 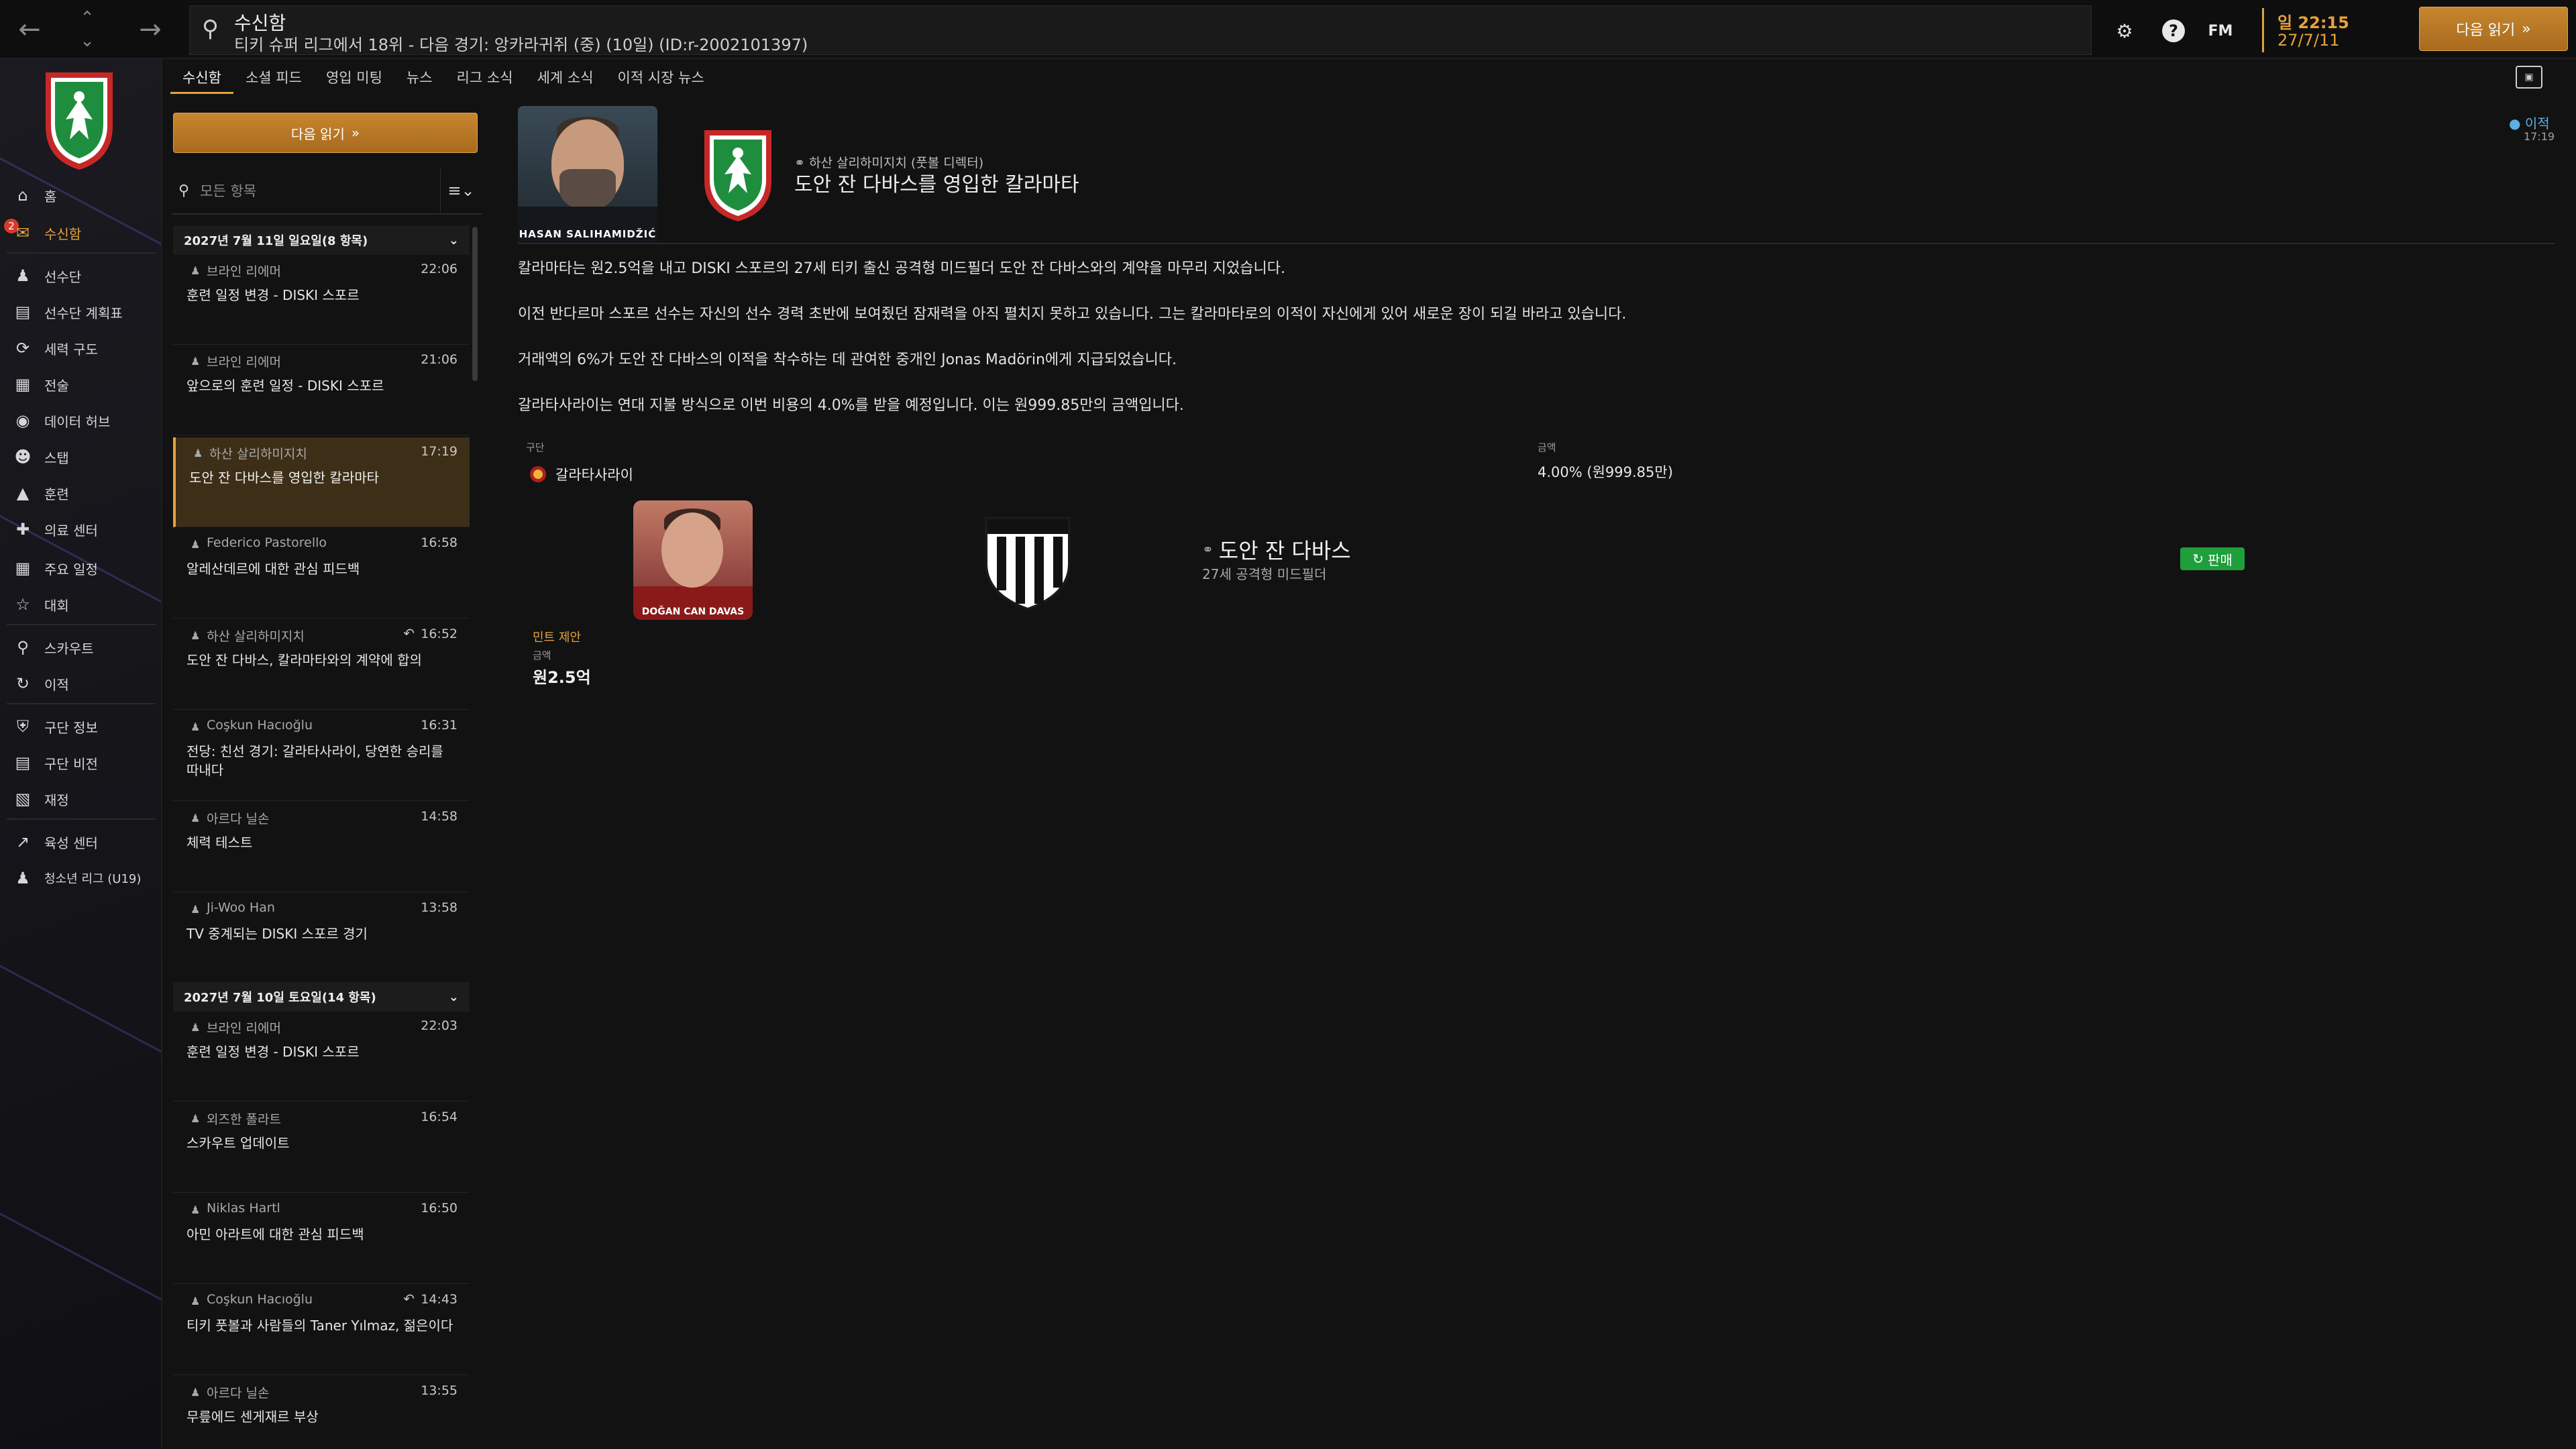 I want to click on search-icon: ⚲, so click(x=210, y=28).